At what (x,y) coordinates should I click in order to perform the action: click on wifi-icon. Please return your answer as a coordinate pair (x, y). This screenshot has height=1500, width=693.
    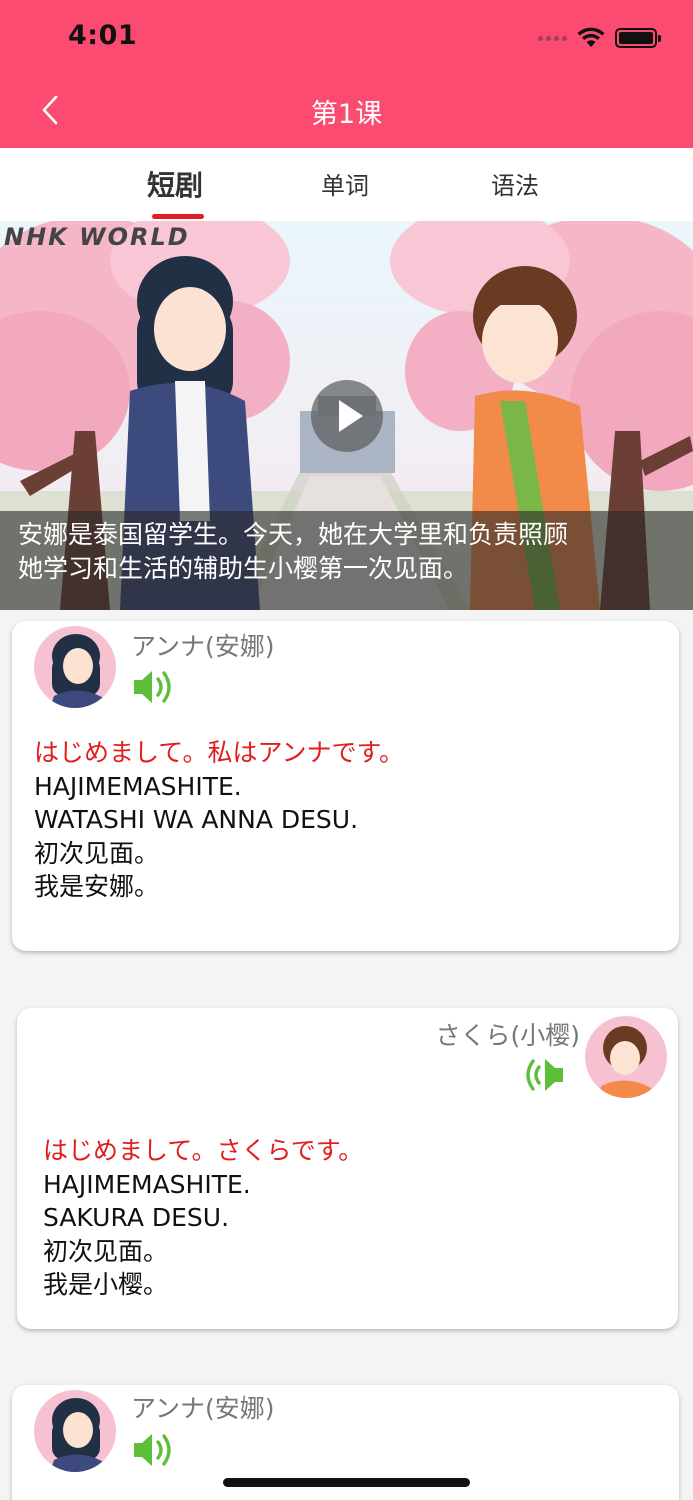
    Looking at the image, I should click on (591, 37).